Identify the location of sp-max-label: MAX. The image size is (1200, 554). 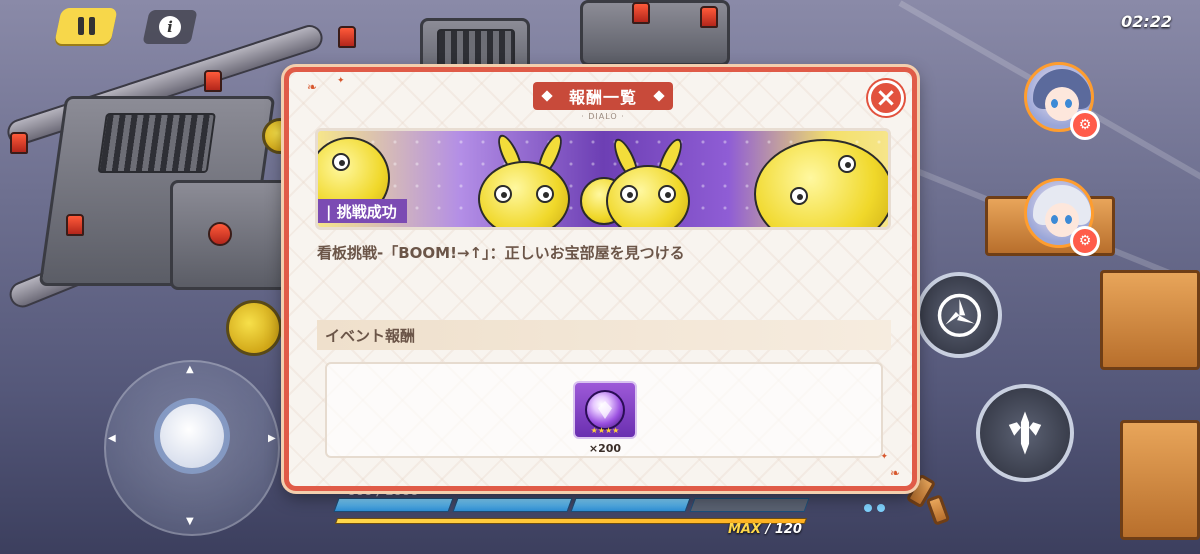
(745, 529).